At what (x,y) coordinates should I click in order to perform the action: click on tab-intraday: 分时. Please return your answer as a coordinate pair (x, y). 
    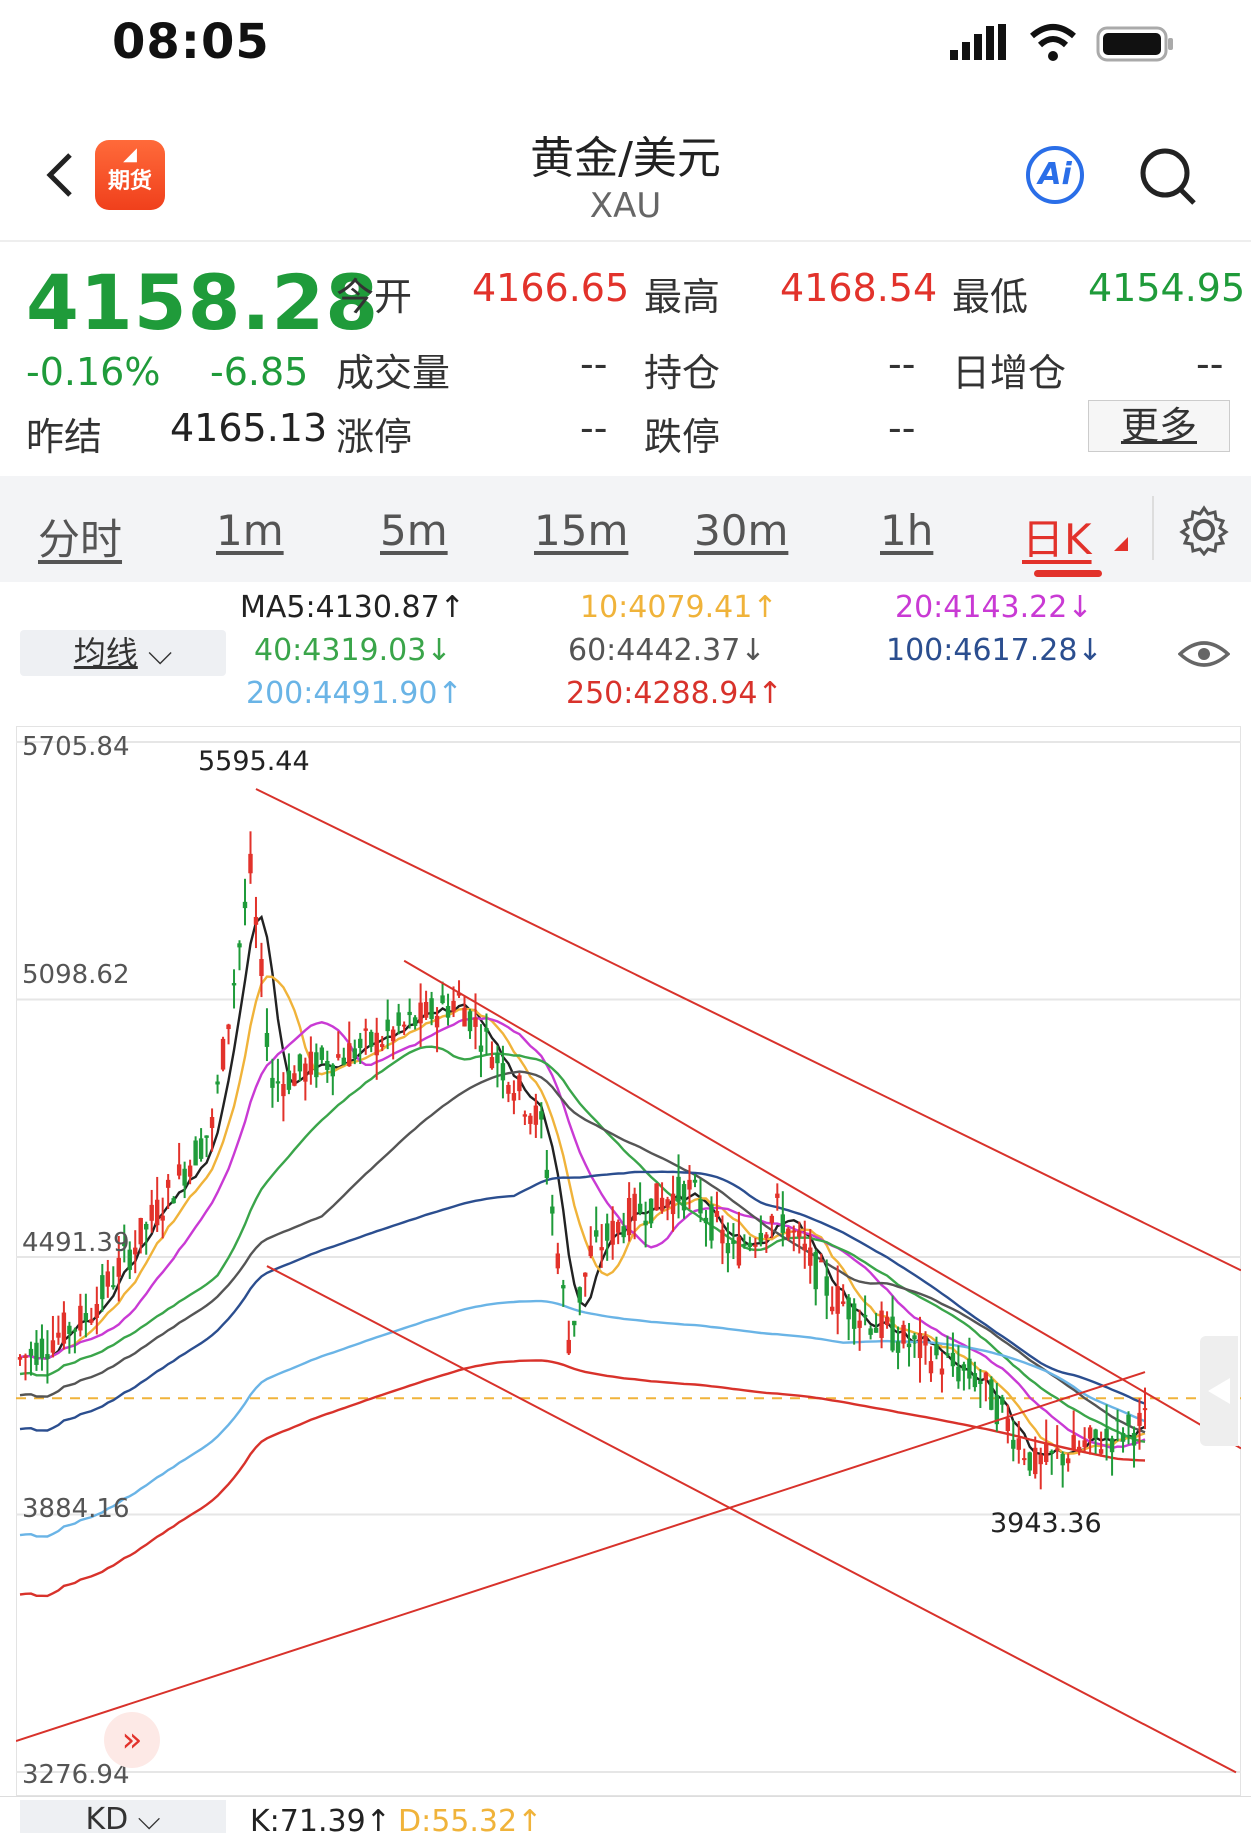
    Looking at the image, I should click on (80, 536).